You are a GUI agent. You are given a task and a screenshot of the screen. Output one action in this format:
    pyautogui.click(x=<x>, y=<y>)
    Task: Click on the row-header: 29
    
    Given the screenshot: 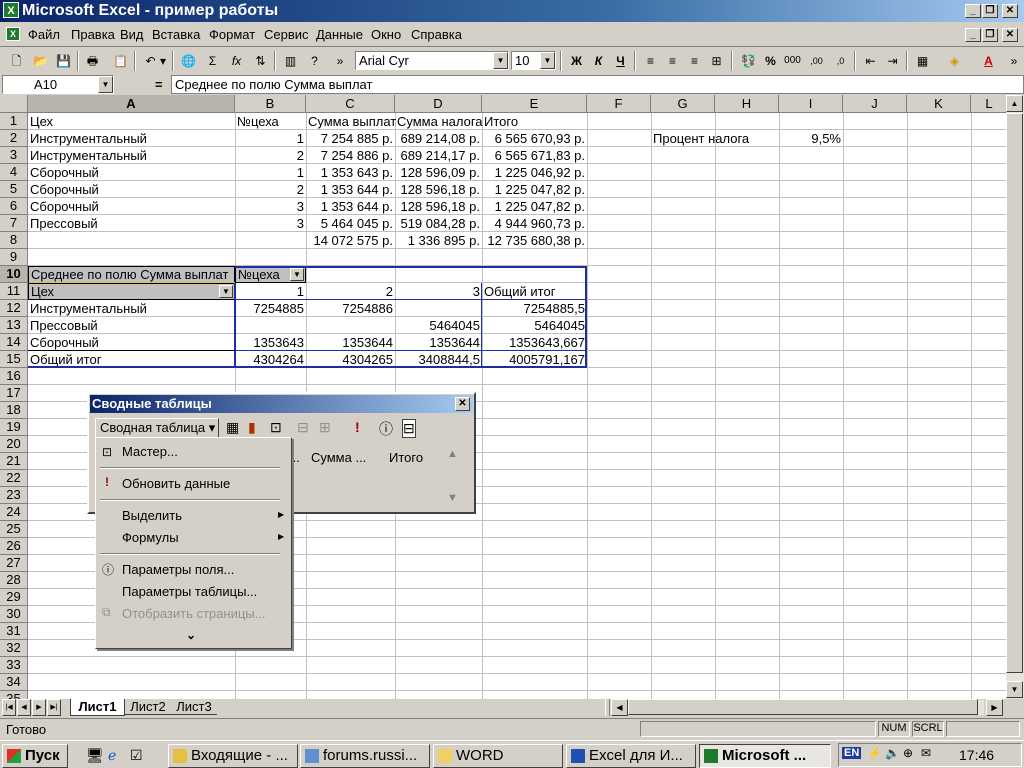 What is the action you would take?
    pyautogui.click(x=14, y=597)
    